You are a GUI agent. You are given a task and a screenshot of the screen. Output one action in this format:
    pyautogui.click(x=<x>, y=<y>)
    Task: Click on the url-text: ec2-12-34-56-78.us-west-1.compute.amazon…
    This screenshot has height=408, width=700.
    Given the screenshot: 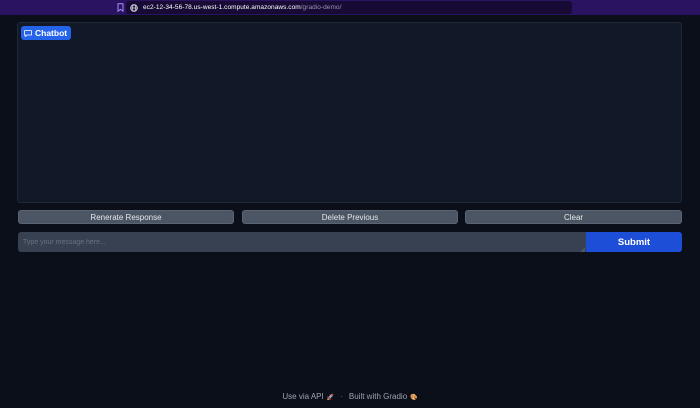 What is the action you would take?
    pyautogui.click(x=242, y=7)
    